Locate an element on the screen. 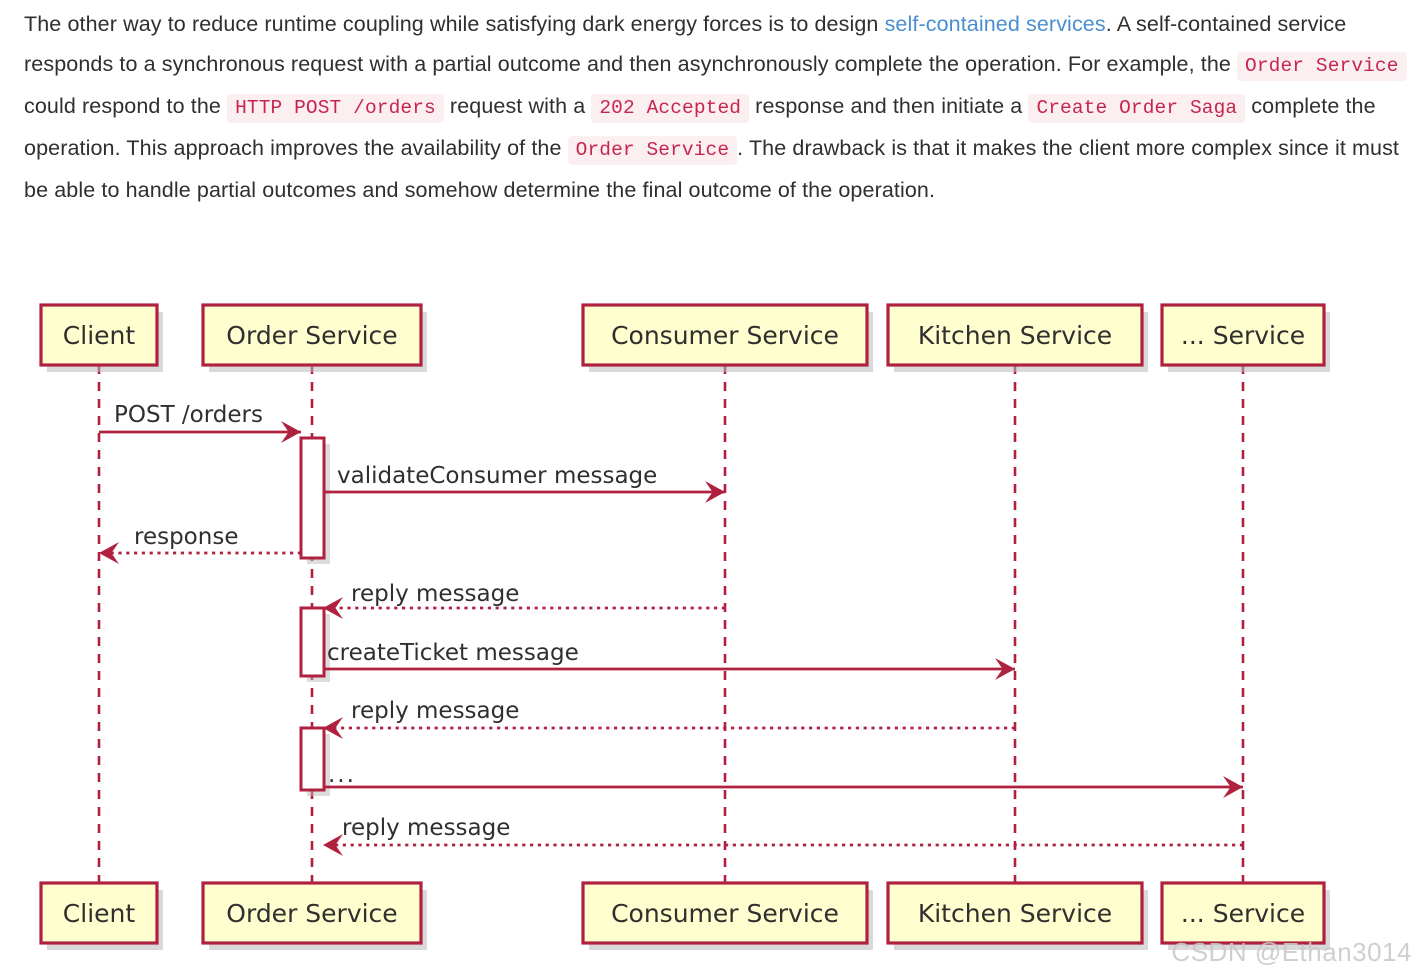 Image resolution: width=1428 pixels, height=976 pixels. participant-box-client-top: Client is located at coordinates (101, 337).